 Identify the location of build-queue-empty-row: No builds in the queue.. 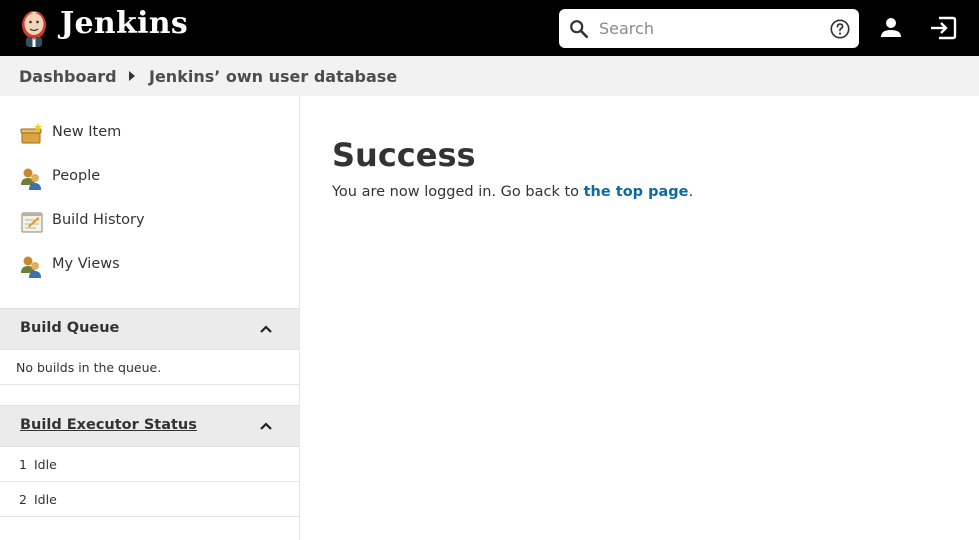
(149, 367).